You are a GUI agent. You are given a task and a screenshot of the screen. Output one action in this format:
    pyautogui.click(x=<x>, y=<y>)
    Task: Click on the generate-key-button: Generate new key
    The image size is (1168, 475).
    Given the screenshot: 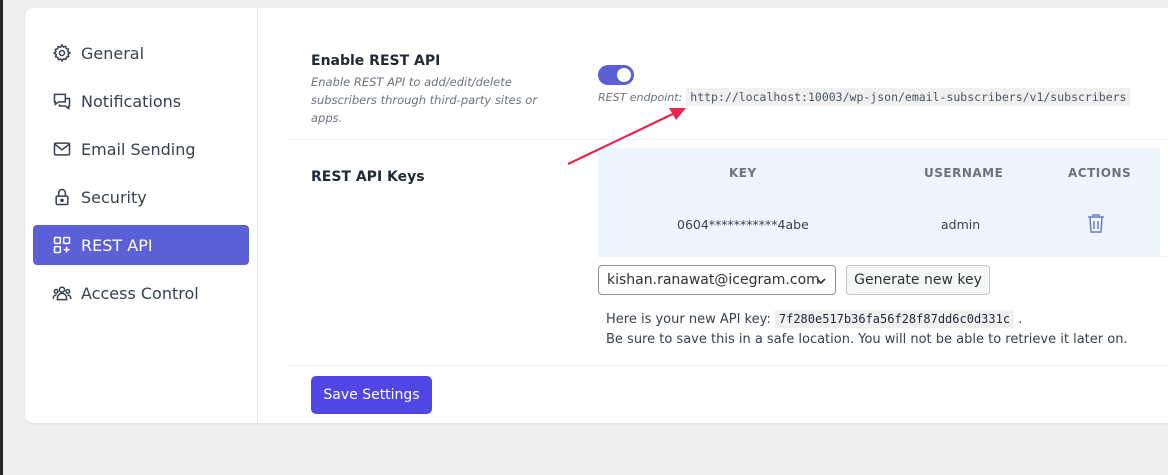 What is the action you would take?
    pyautogui.click(x=918, y=280)
    